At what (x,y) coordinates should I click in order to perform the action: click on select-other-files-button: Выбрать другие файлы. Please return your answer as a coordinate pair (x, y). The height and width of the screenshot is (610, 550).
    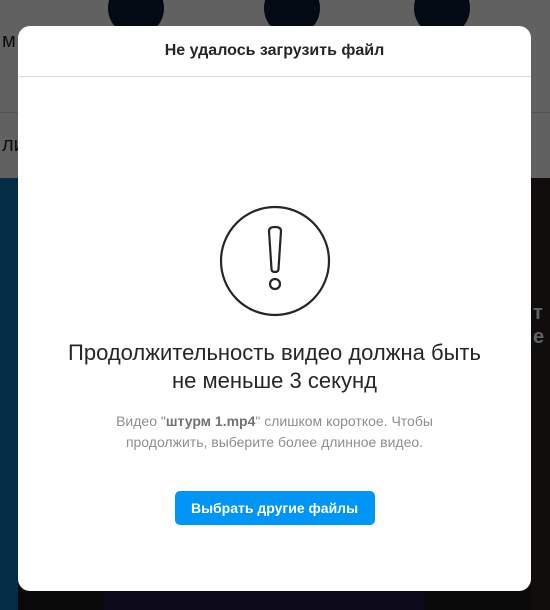
    Looking at the image, I should click on (274, 508).